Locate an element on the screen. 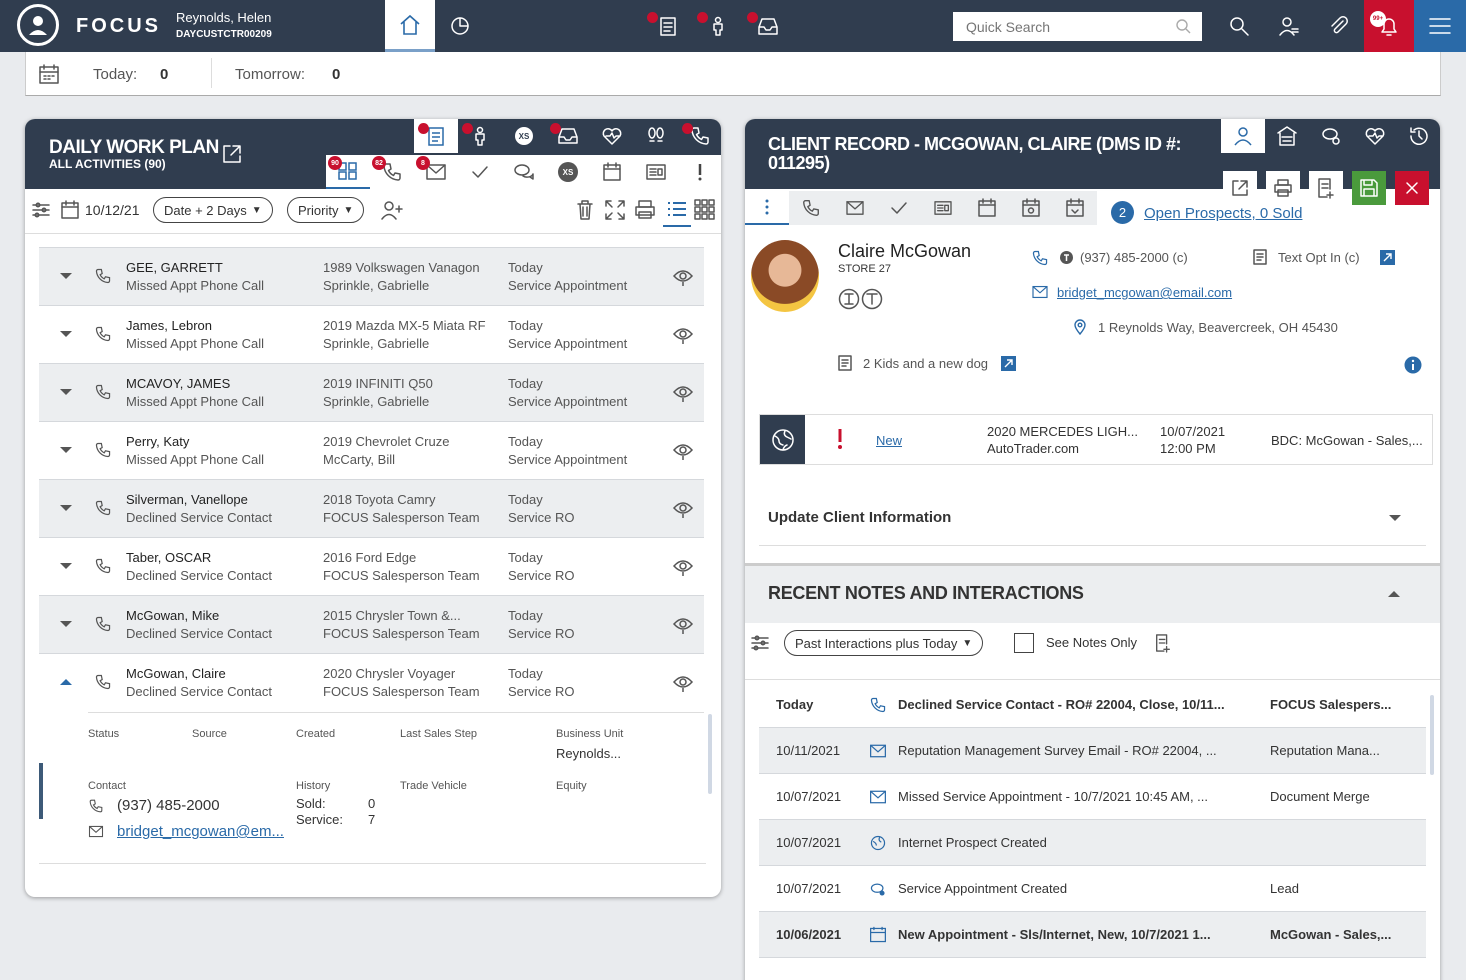 The height and width of the screenshot is (980, 1466). list-view-button is located at coordinates (677, 211).